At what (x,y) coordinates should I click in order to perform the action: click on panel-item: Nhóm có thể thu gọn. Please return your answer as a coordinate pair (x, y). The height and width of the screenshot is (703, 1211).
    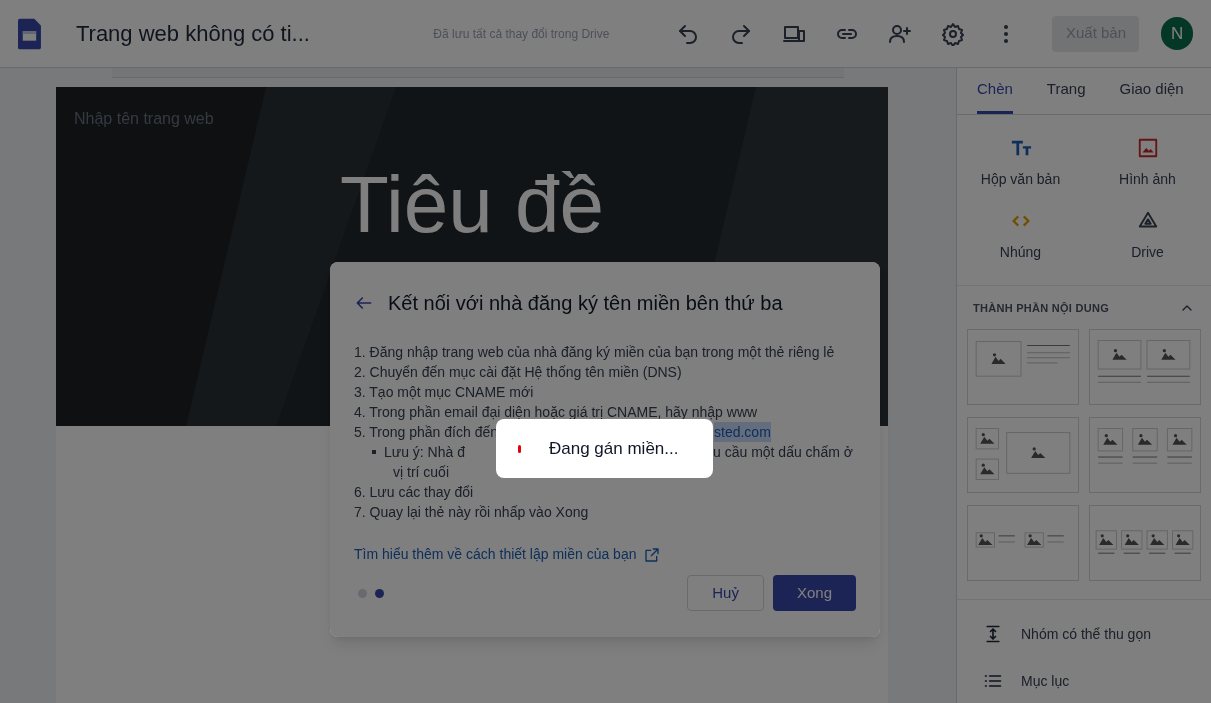
    Looking at the image, I should click on (1084, 634).